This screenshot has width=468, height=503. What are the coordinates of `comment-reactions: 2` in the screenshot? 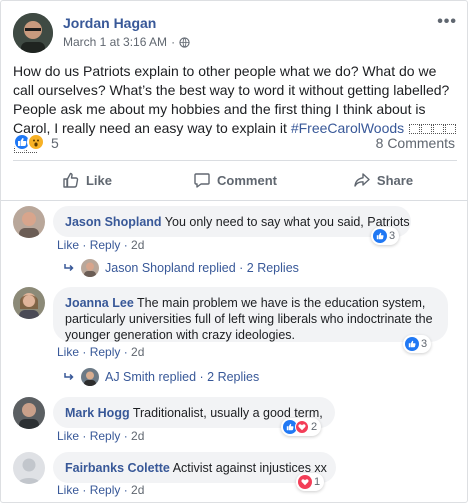 It's located at (301, 427).